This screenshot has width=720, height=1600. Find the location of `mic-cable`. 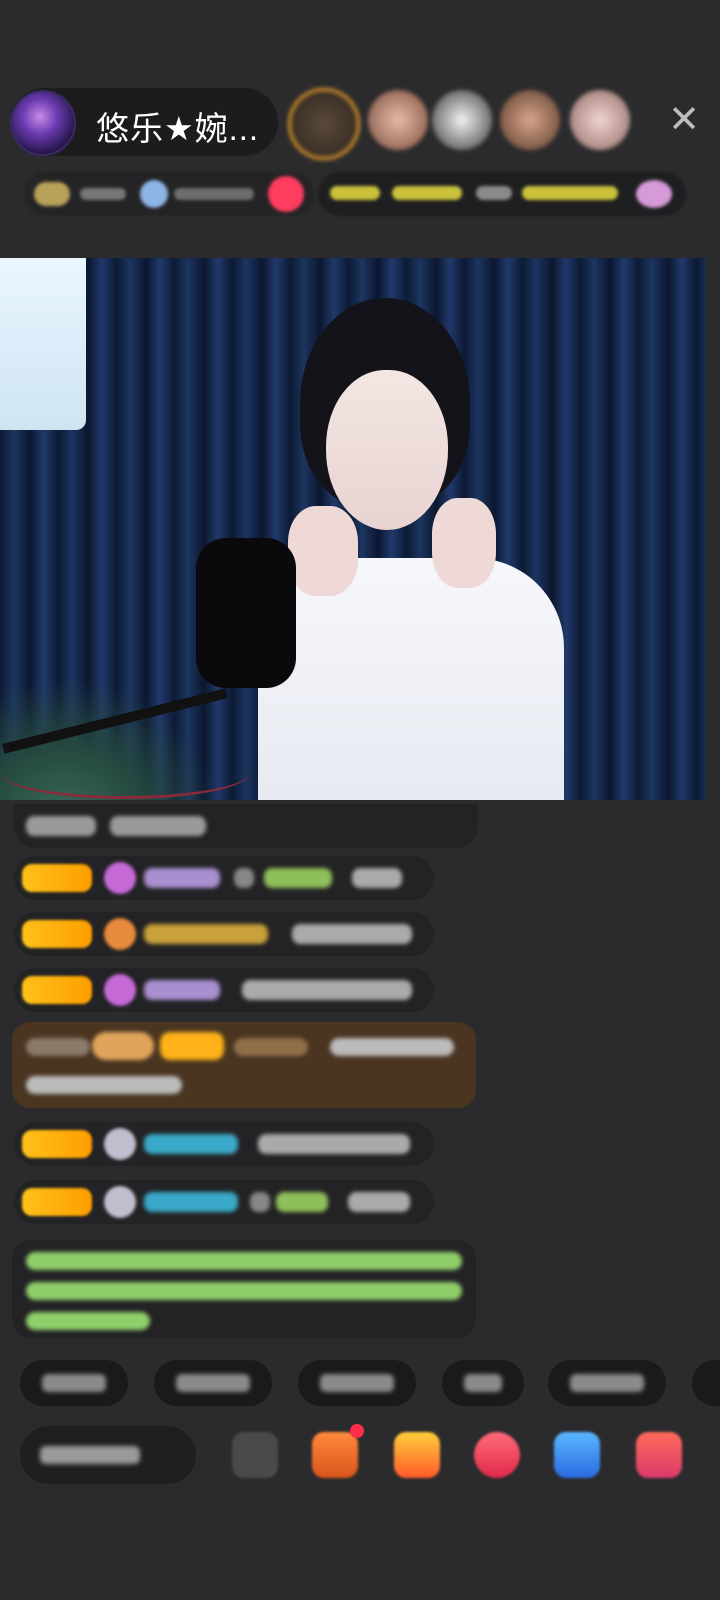

mic-cable is located at coordinates (125, 772).